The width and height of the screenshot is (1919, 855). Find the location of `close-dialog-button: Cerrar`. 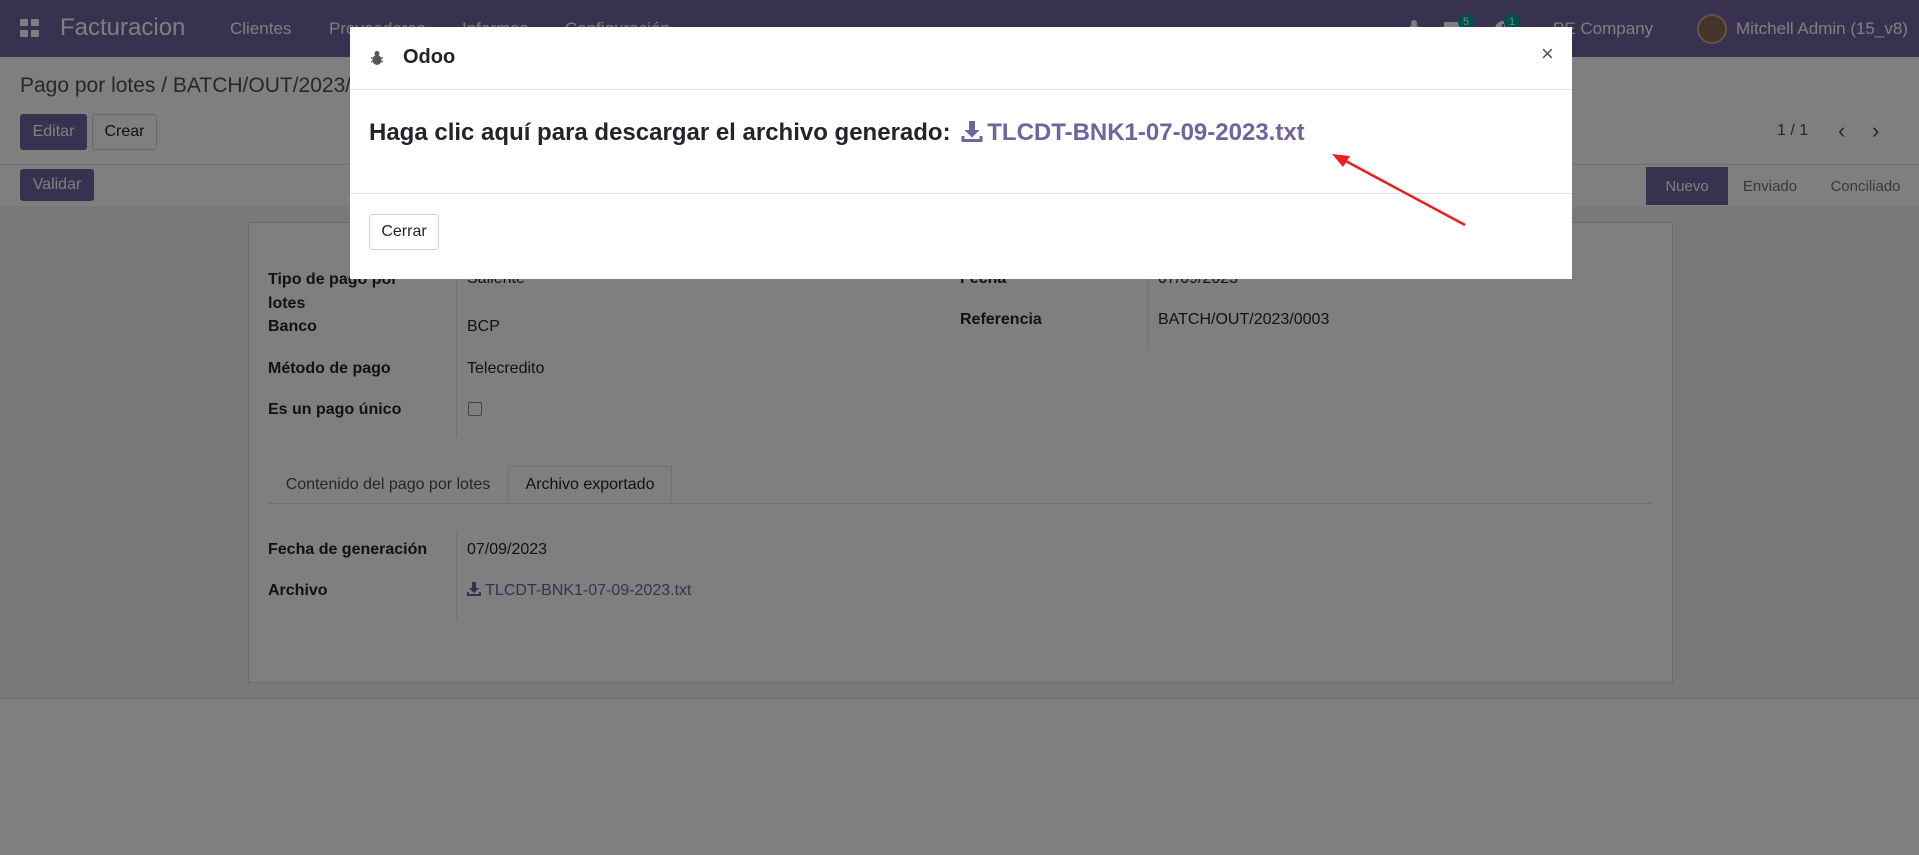

close-dialog-button: Cerrar is located at coordinates (404, 232).